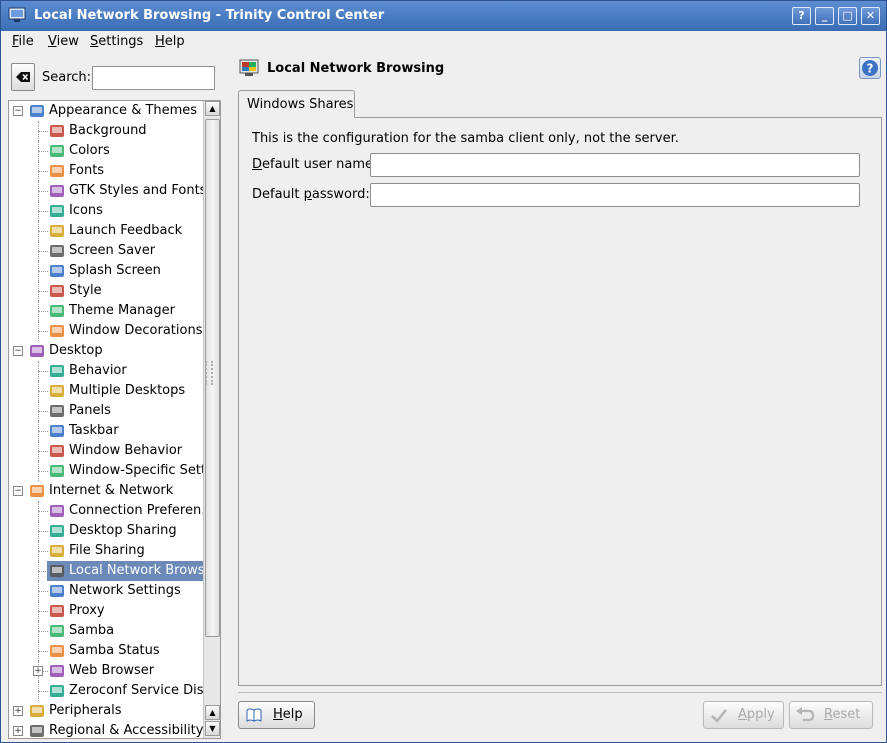 The image size is (887, 743). Describe the element at coordinates (212, 728) in the screenshot. I see `scroll-down-button: ▼` at that location.